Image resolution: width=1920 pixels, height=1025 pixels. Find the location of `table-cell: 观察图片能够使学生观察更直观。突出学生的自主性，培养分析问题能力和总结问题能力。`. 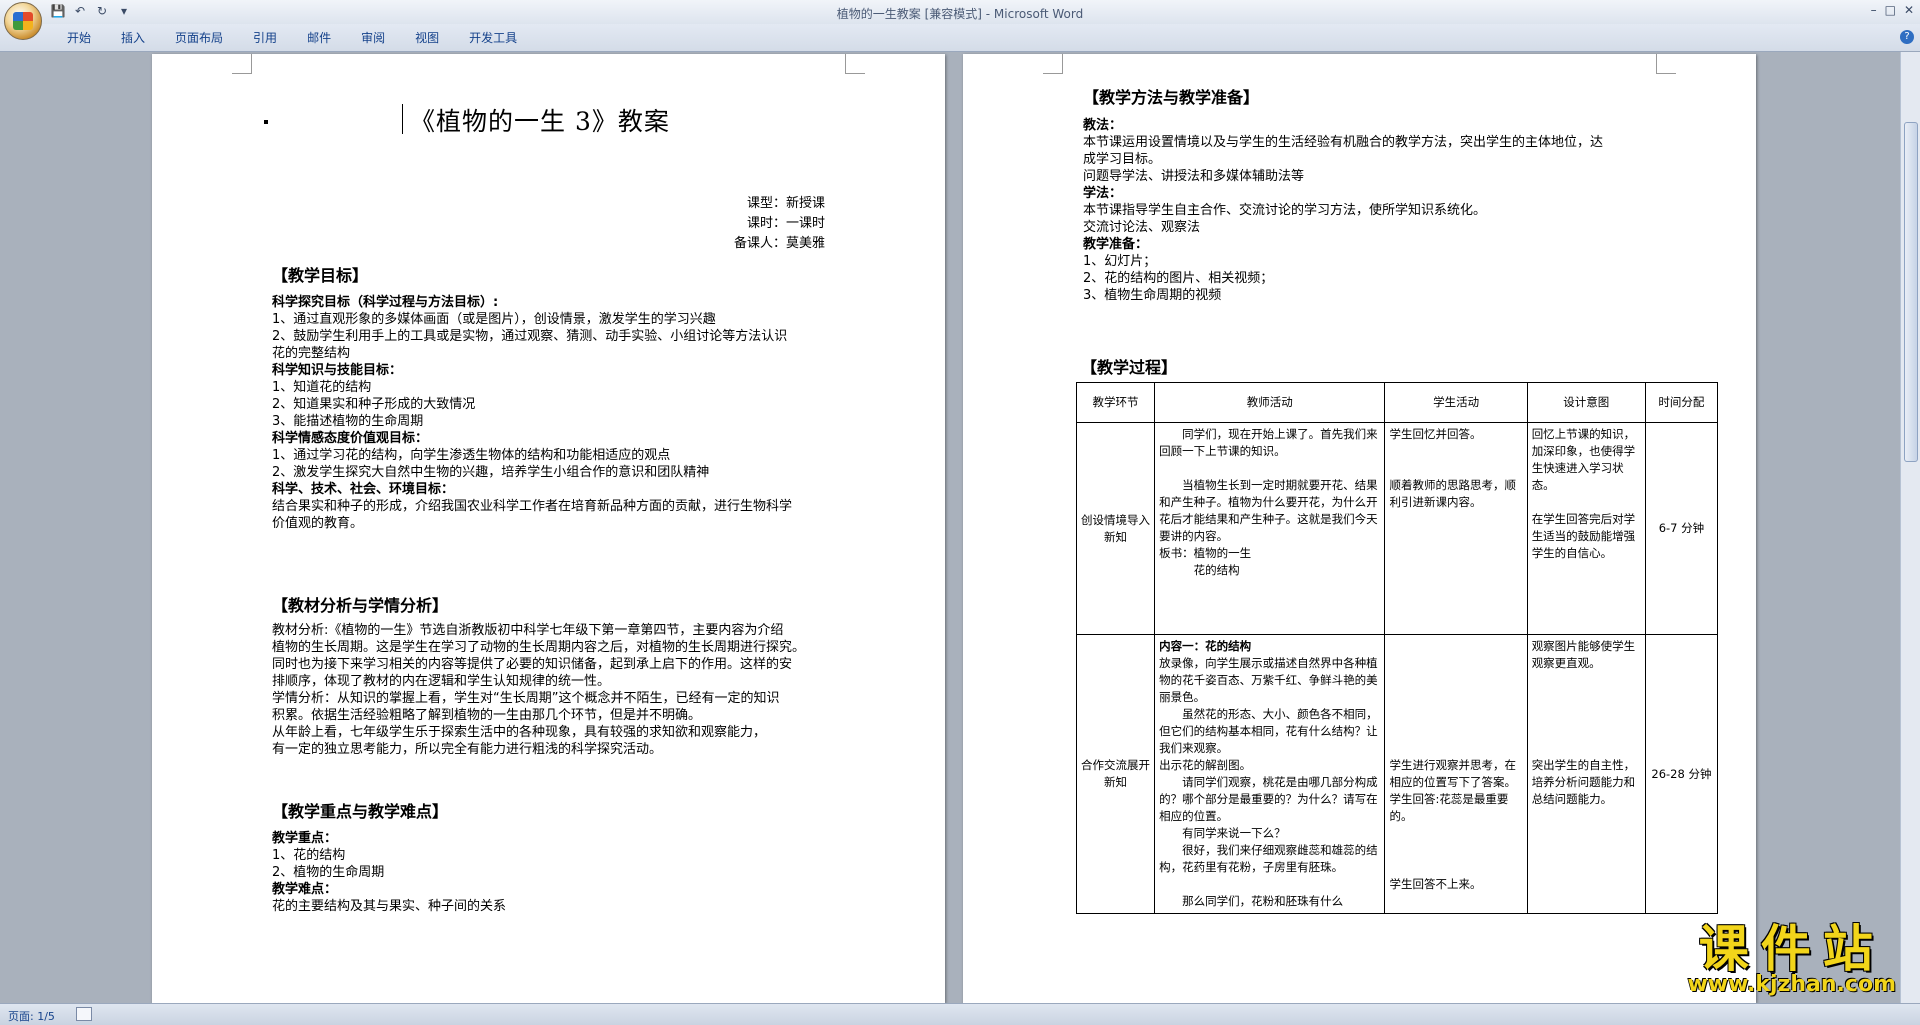

table-cell: 观察图片能够使学生观察更直观。突出学生的自主性，培养分析问题能力和总结问题能力。 is located at coordinates (1586, 774).